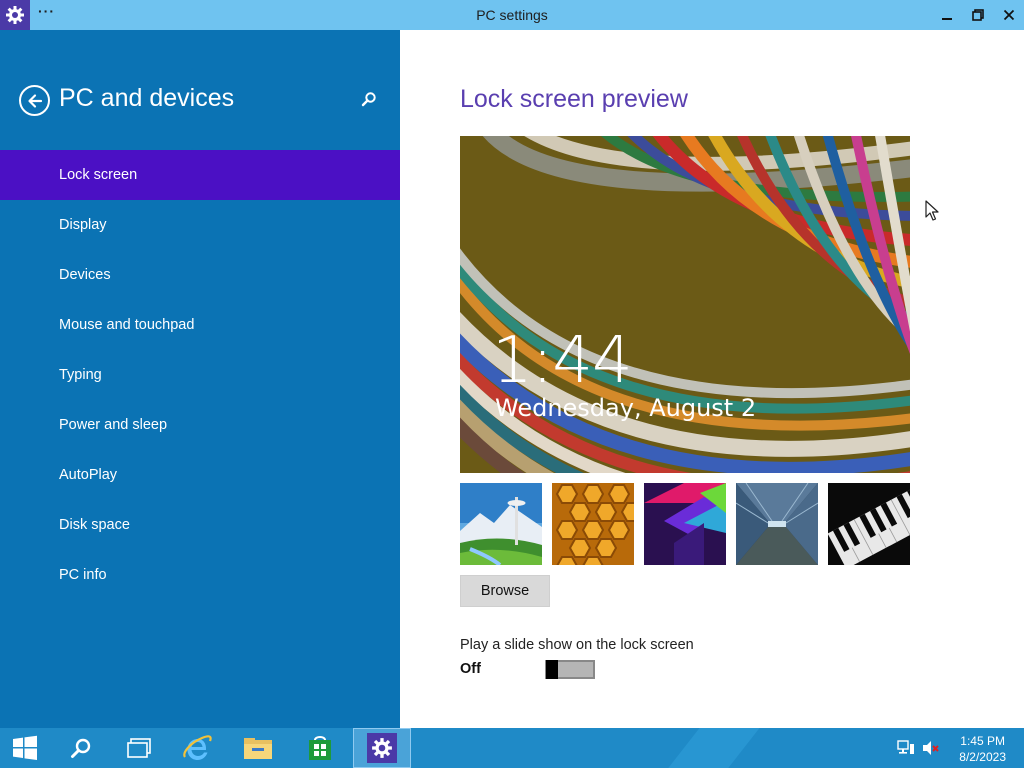 Image resolution: width=1024 pixels, height=768 pixels. I want to click on store-icon, so click(320, 748).